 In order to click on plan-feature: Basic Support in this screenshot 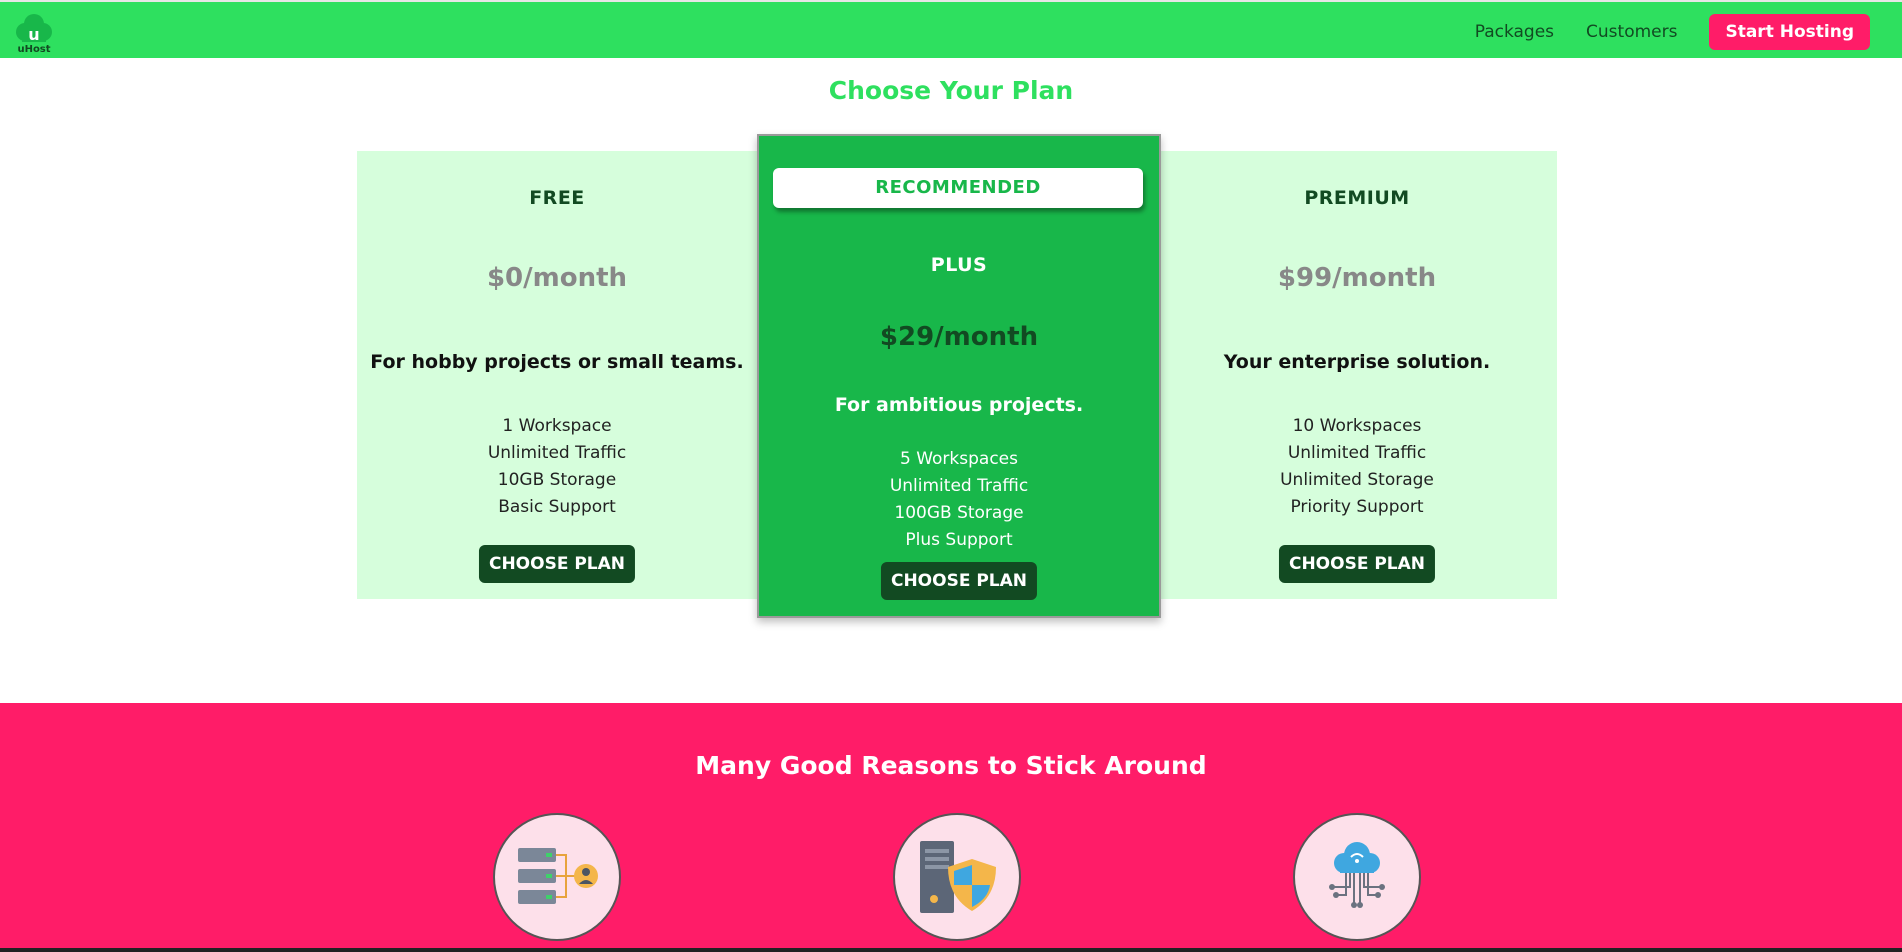, I will do `click(557, 507)`.